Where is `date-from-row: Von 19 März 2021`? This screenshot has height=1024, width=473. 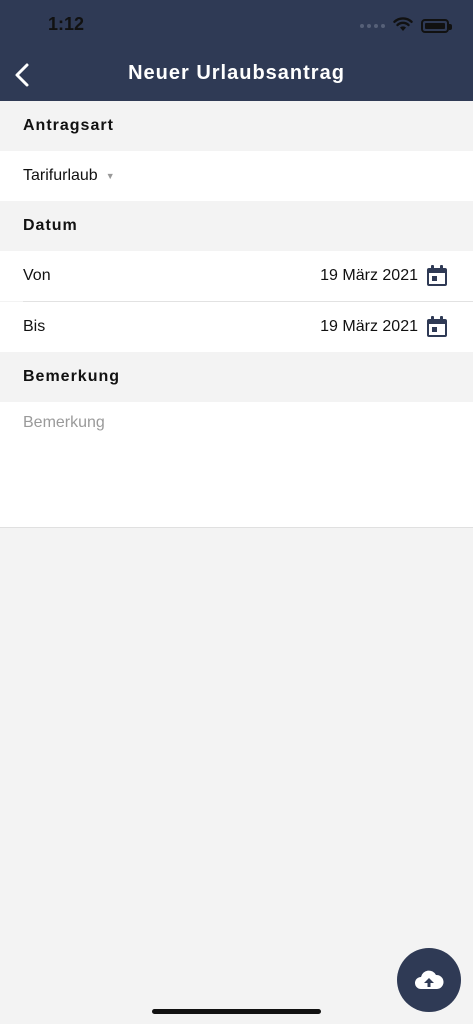
date-from-row: Von 19 März 2021 is located at coordinates (236, 276).